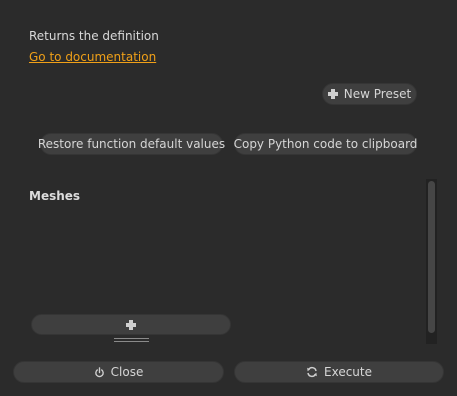 This screenshot has width=457, height=396. Describe the element at coordinates (127, 372) in the screenshot. I see `close-label: Close` at that location.